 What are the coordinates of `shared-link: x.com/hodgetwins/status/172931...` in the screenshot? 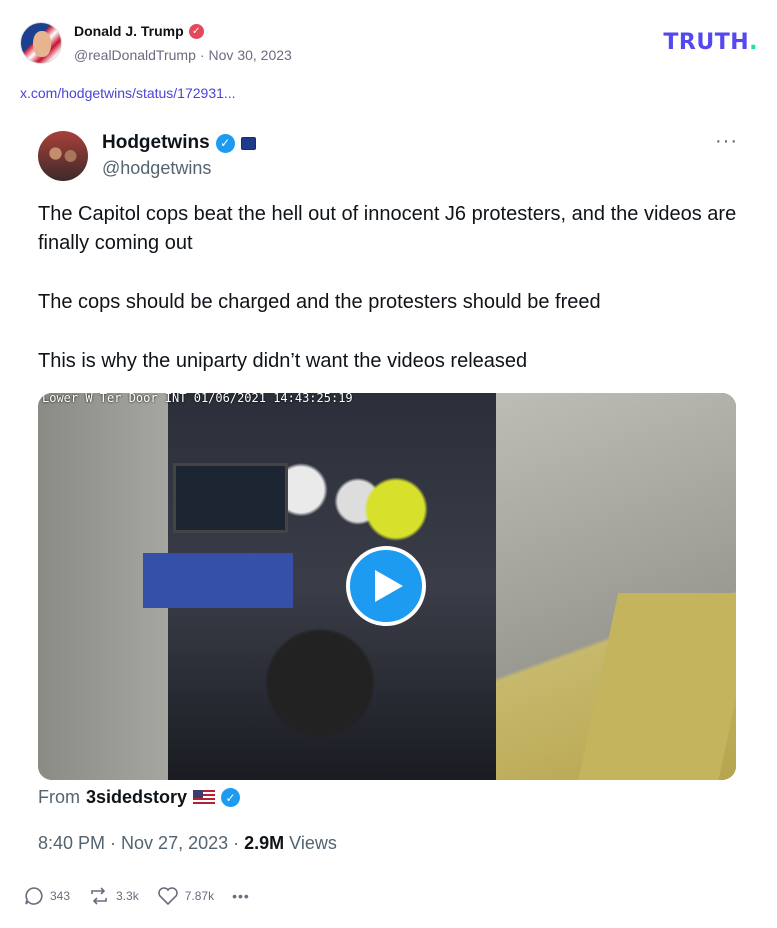 It's located at (128, 93).